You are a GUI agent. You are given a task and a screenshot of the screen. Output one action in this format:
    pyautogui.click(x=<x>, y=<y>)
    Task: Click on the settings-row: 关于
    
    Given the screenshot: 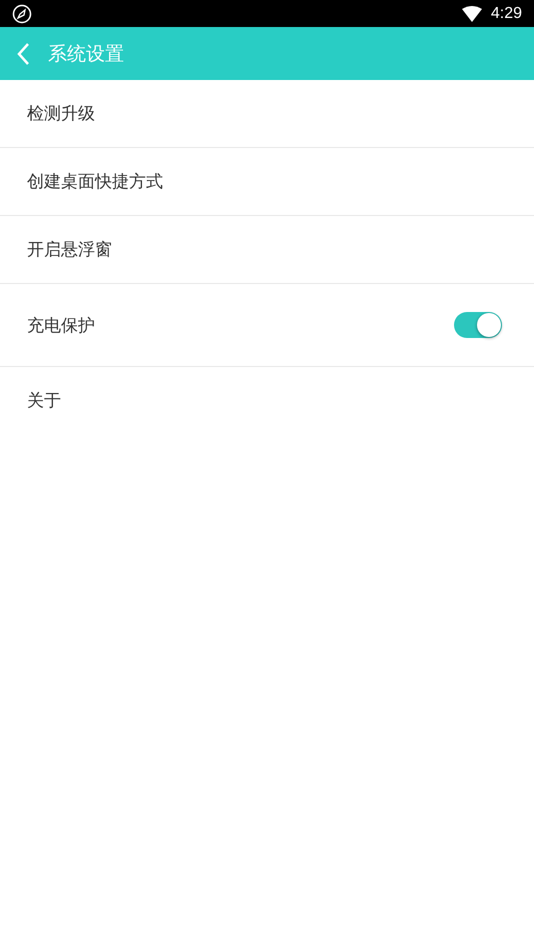 What is the action you would take?
    pyautogui.click(x=267, y=400)
    